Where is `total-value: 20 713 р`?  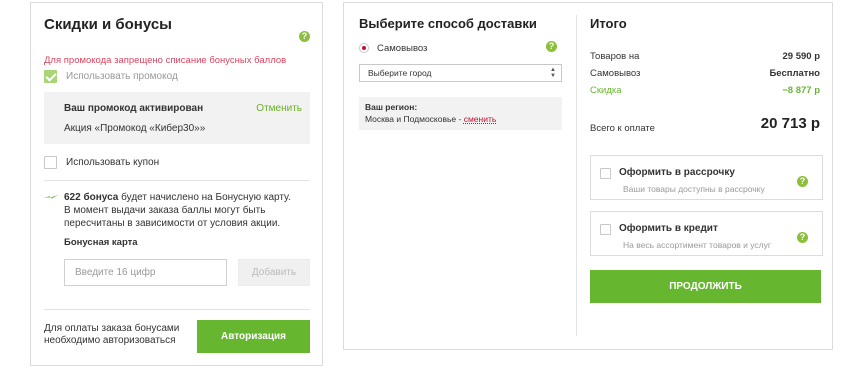
total-value: 20 713 р is located at coordinates (790, 123).